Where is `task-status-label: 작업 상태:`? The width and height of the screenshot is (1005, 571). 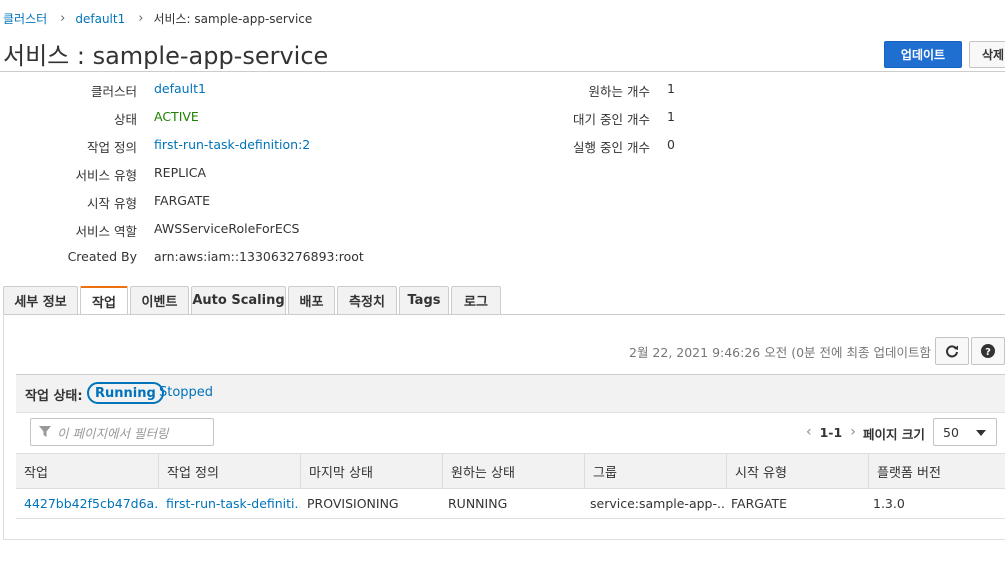 task-status-label: 작업 상태: is located at coordinates (54, 396).